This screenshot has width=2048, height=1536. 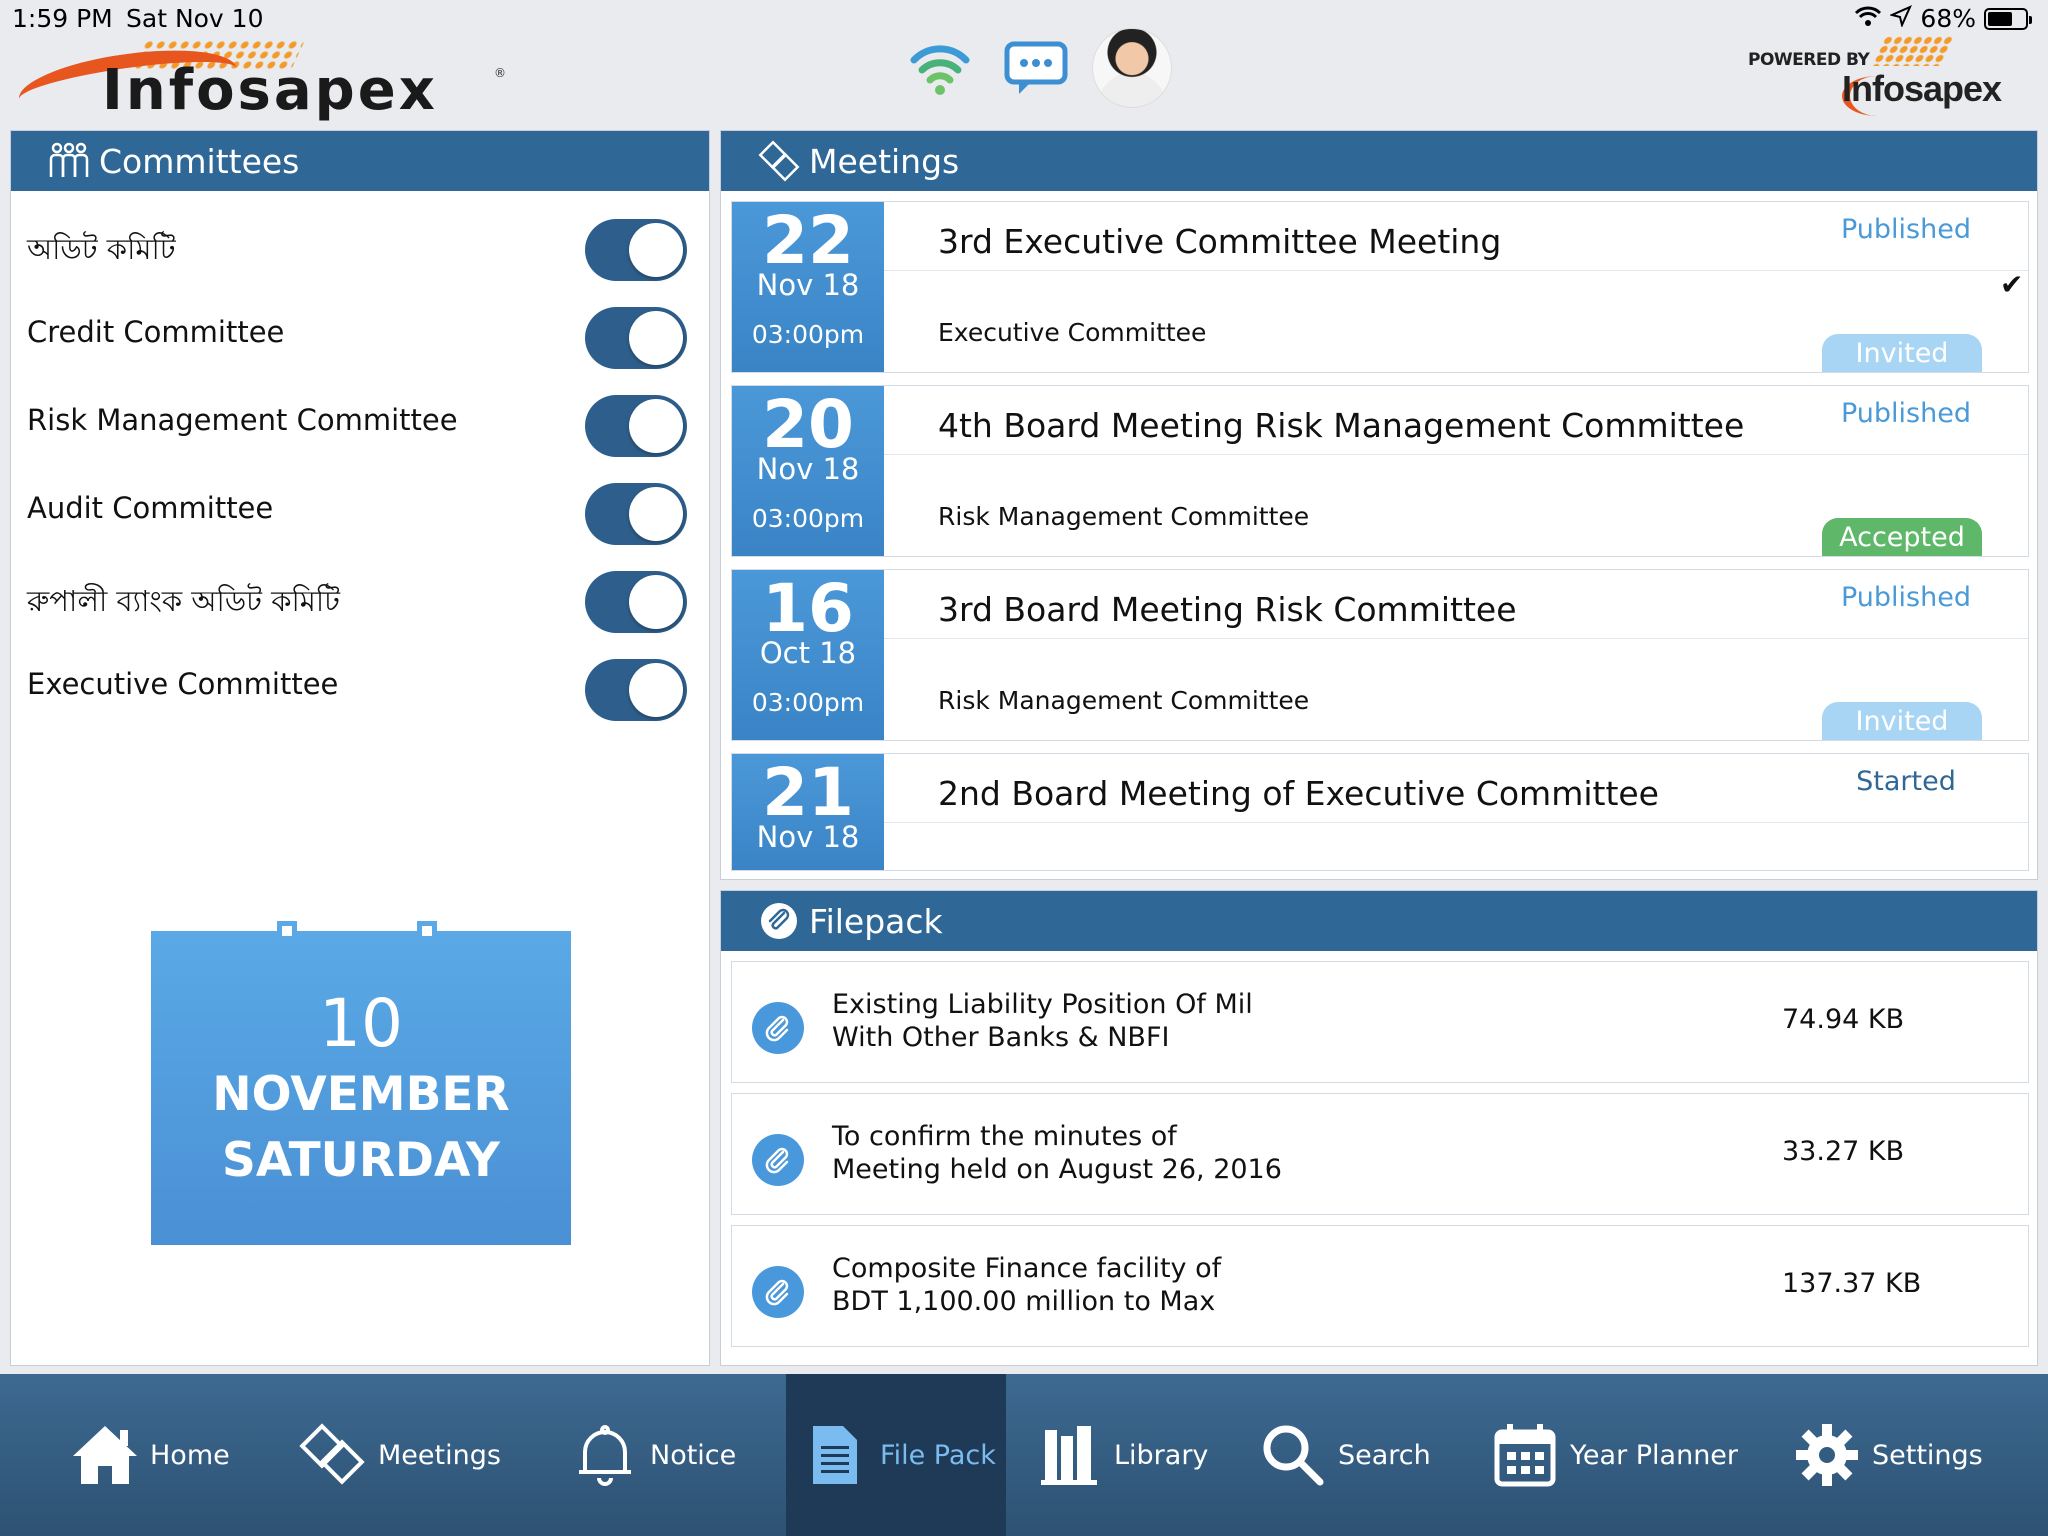 What do you see at coordinates (693, 1455) in the screenshot?
I see `tab-label: Notice` at bounding box center [693, 1455].